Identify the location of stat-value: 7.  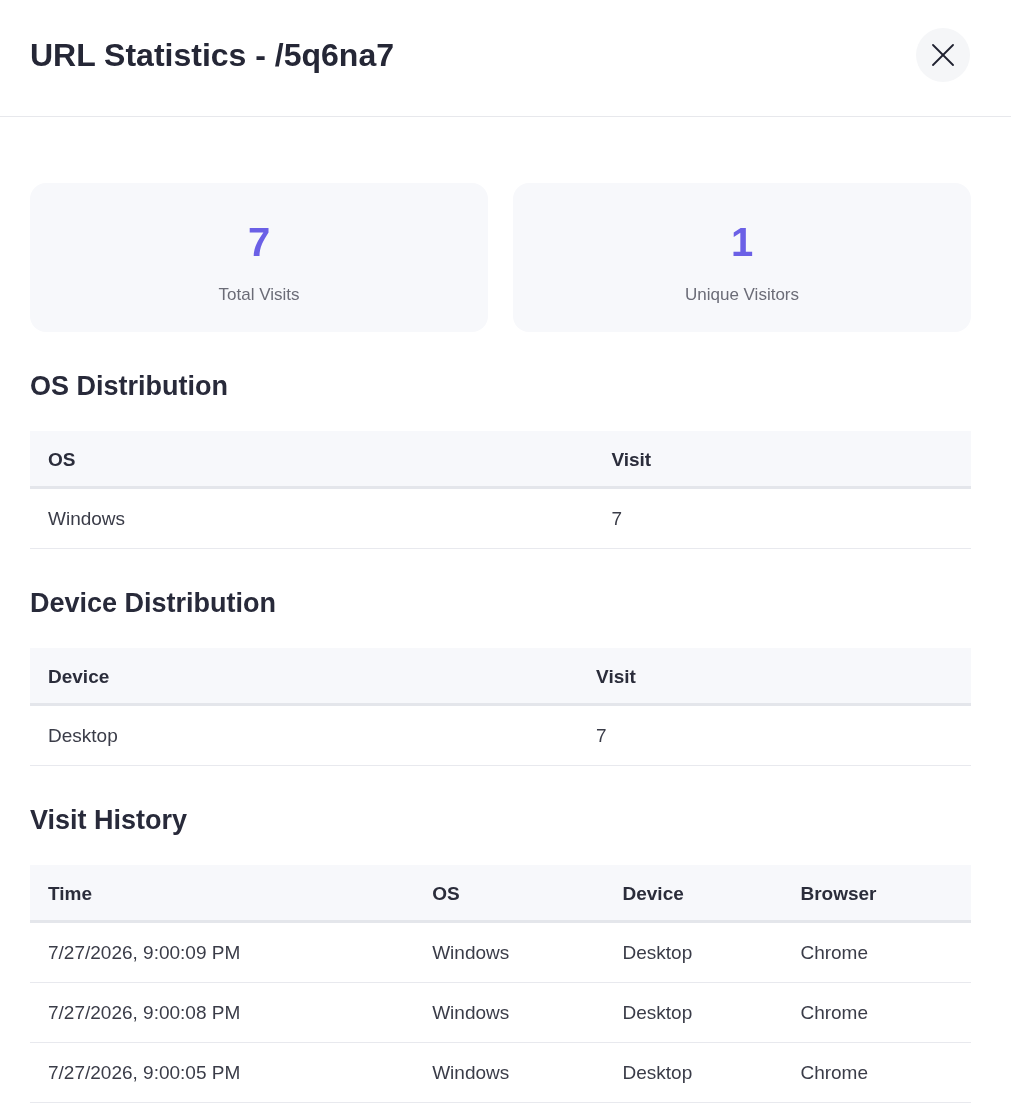
(259, 242).